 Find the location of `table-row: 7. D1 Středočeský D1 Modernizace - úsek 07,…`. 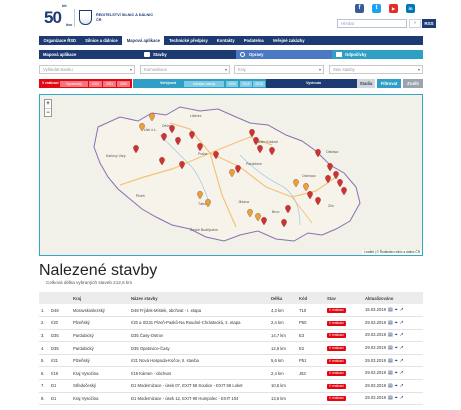

table-row: 7. D1 Středočeský D1 Modernizace - úsek 07,… is located at coordinates (231, 386).